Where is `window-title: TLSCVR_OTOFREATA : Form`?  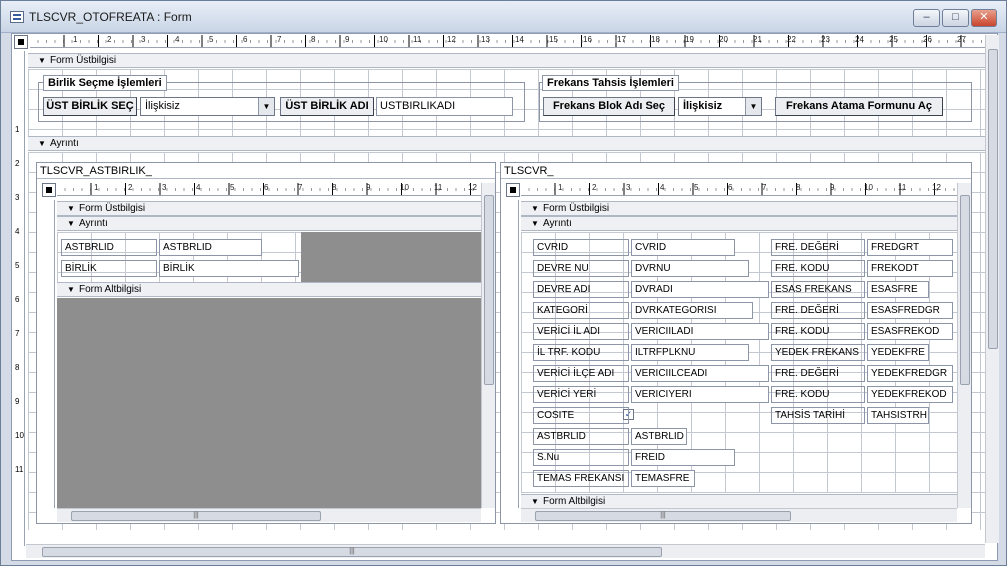 window-title: TLSCVR_OTOFREATA : Form is located at coordinates (110, 17).